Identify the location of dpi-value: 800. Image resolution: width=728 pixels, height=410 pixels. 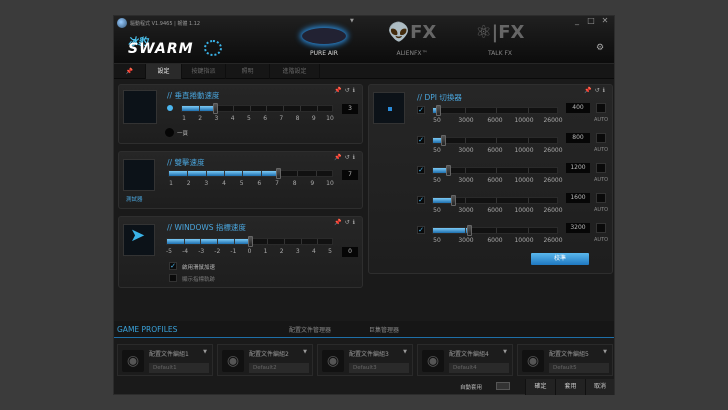
(578, 138).